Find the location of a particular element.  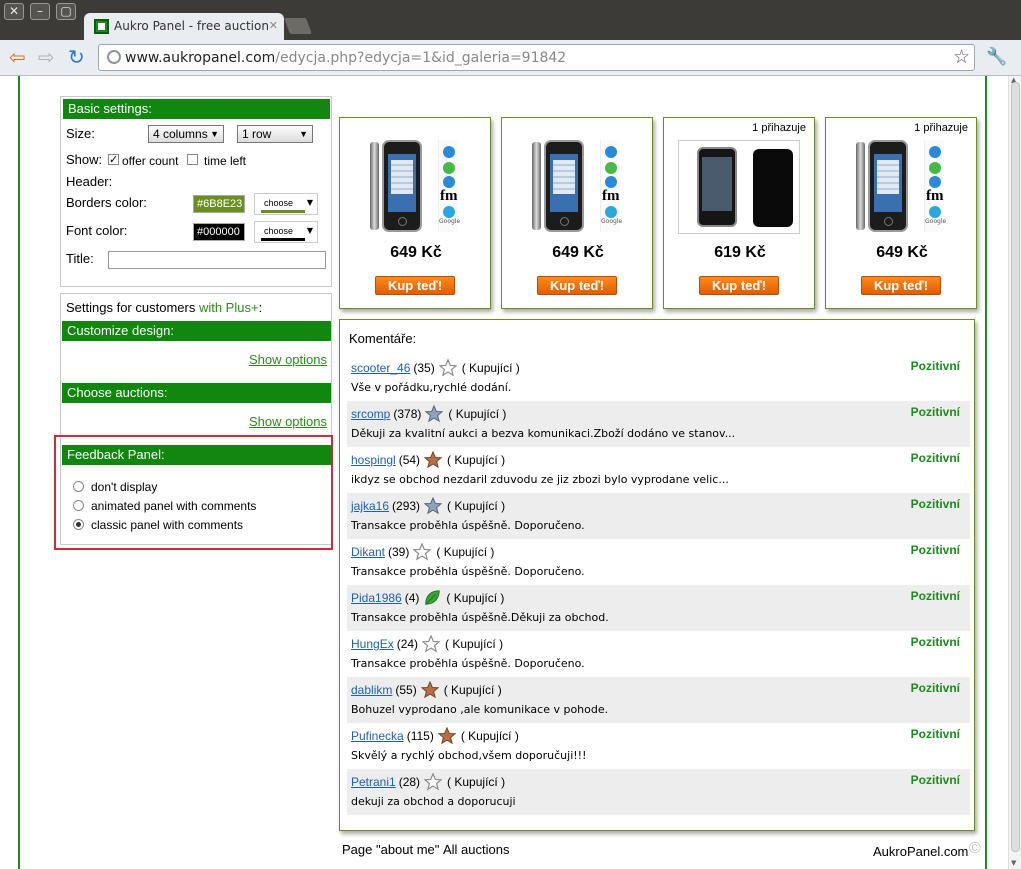

scrollbar: ▲ ▼ is located at coordinates (1014, 472).